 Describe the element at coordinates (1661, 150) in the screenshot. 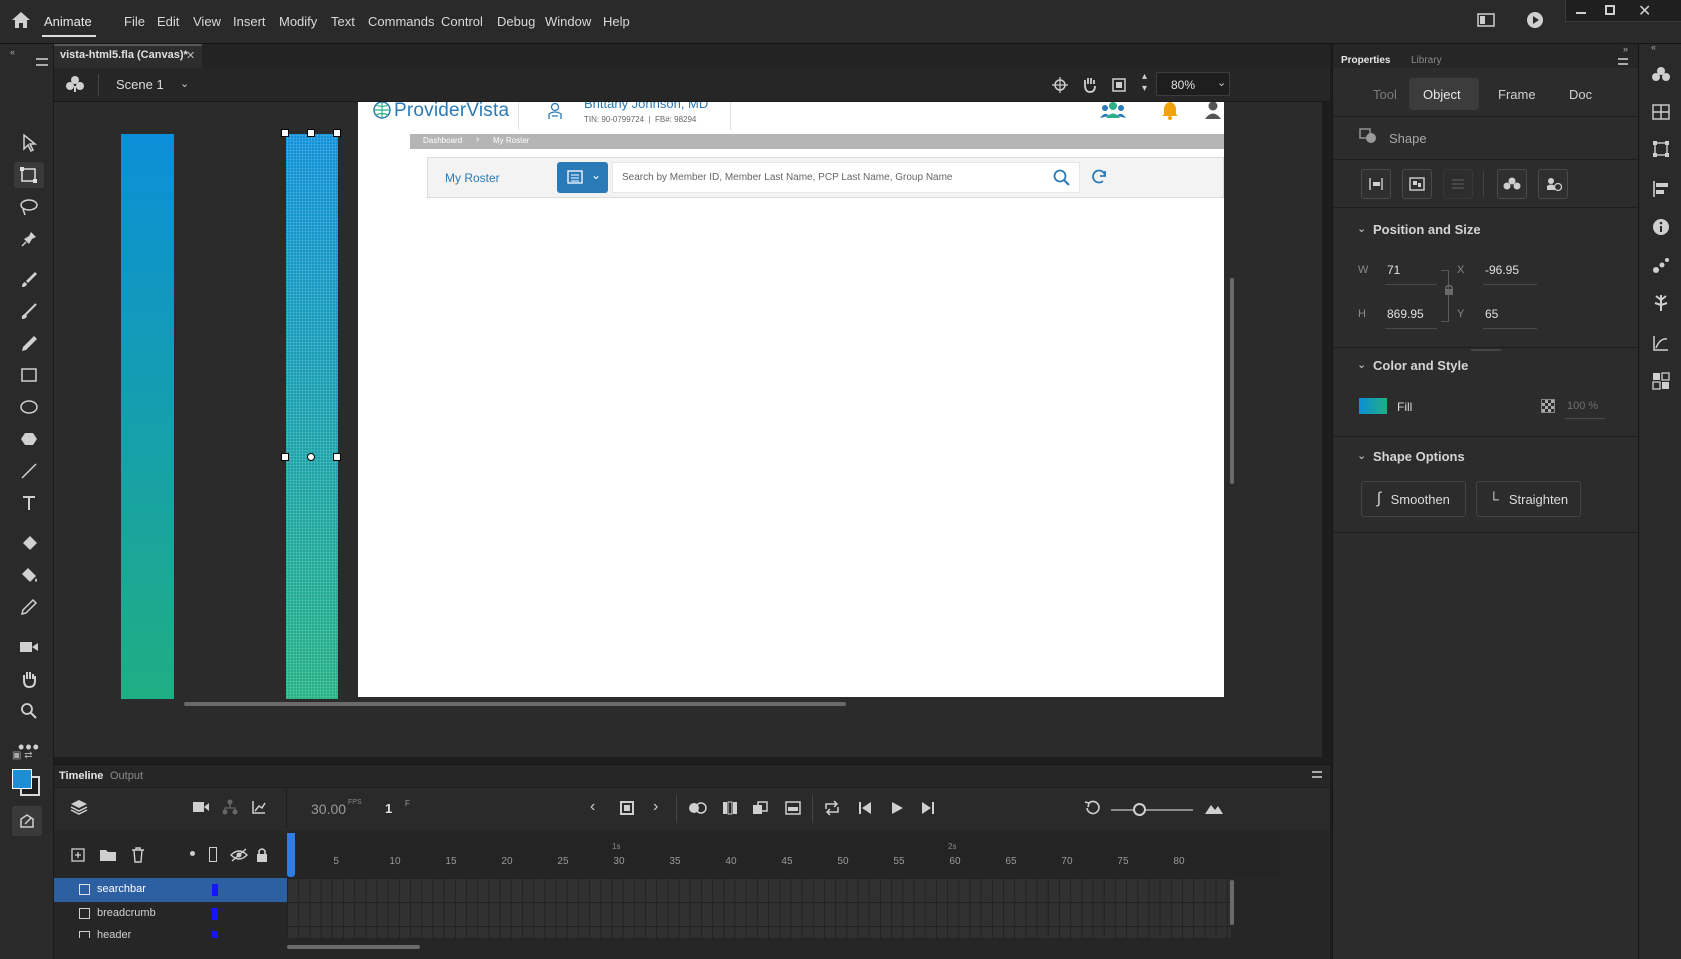

I see `transform-panel-icon` at that location.